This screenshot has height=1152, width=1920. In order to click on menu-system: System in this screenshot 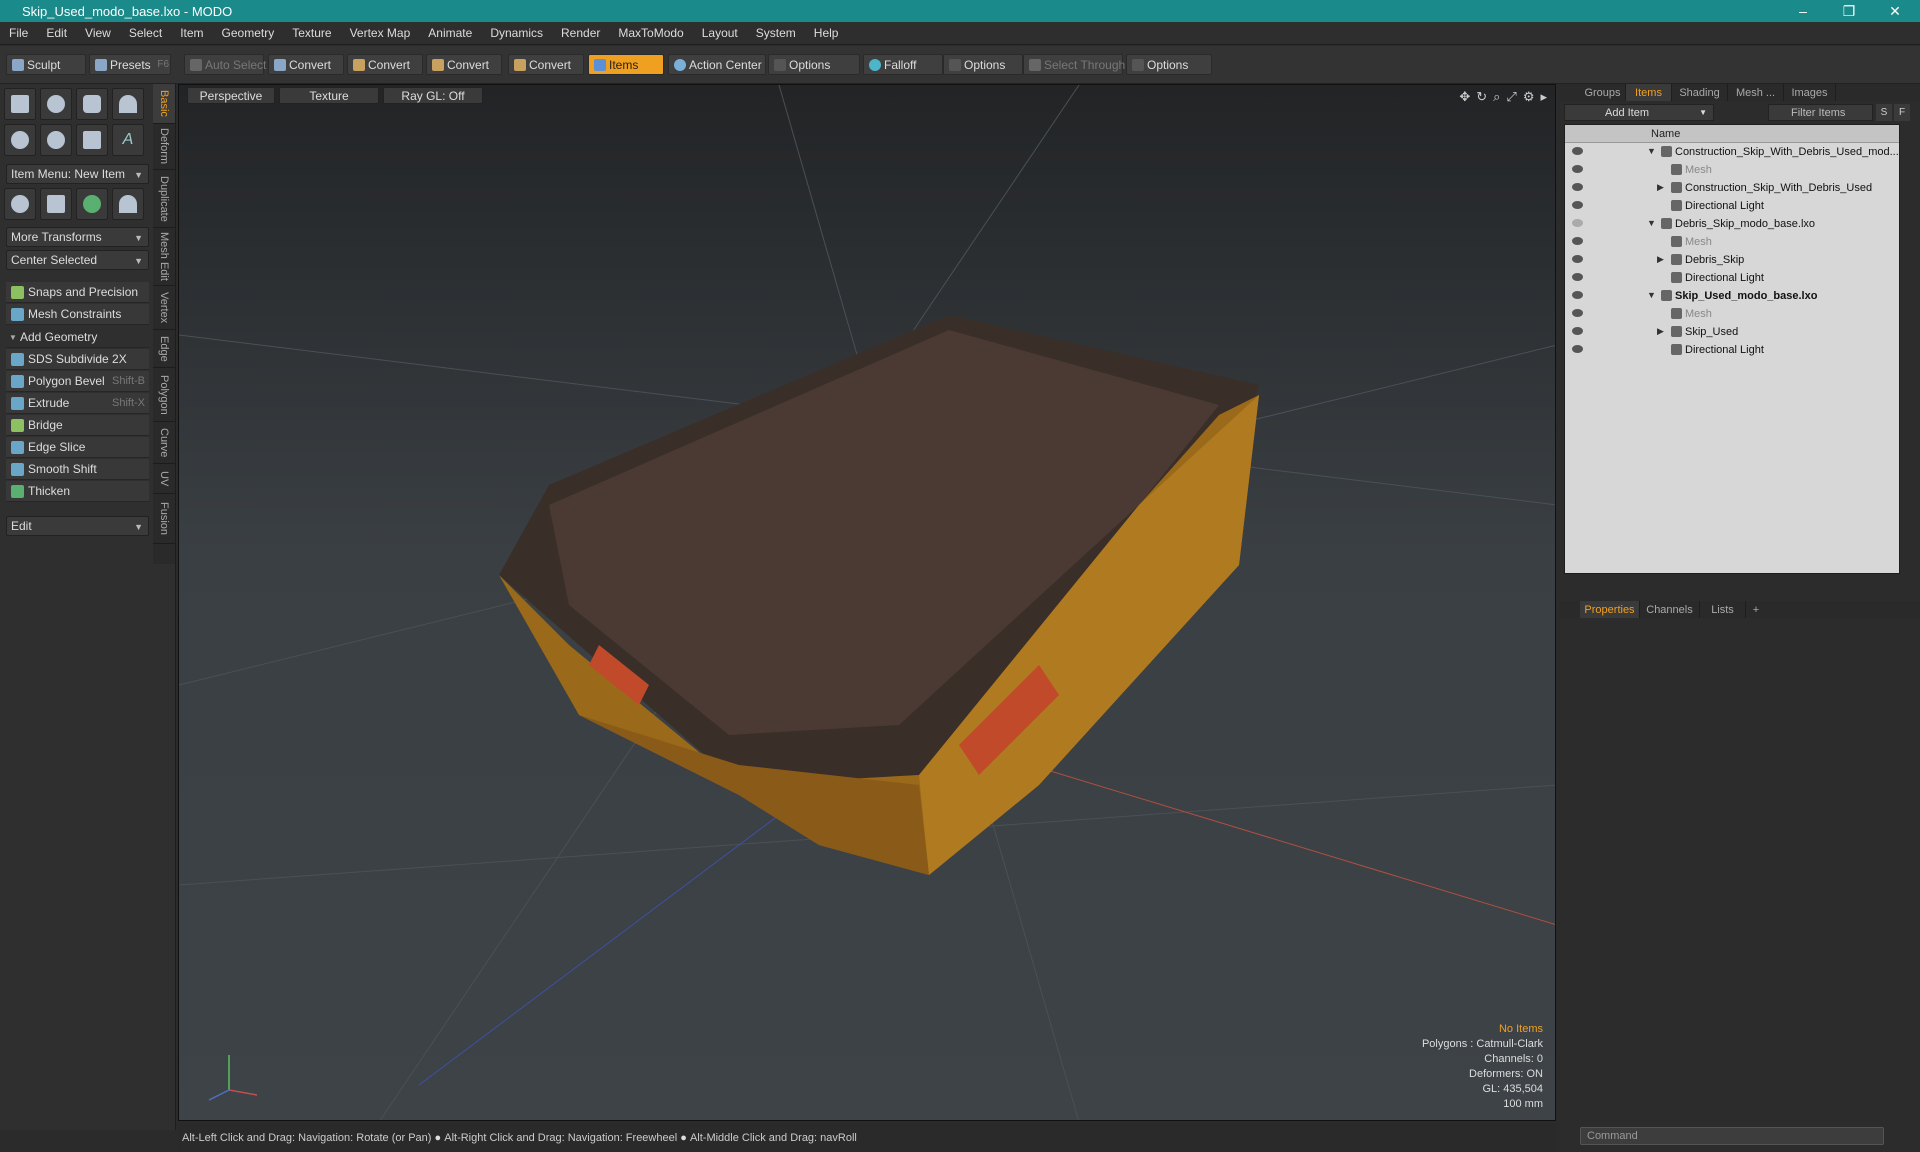, I will do `click(776, 33)`.